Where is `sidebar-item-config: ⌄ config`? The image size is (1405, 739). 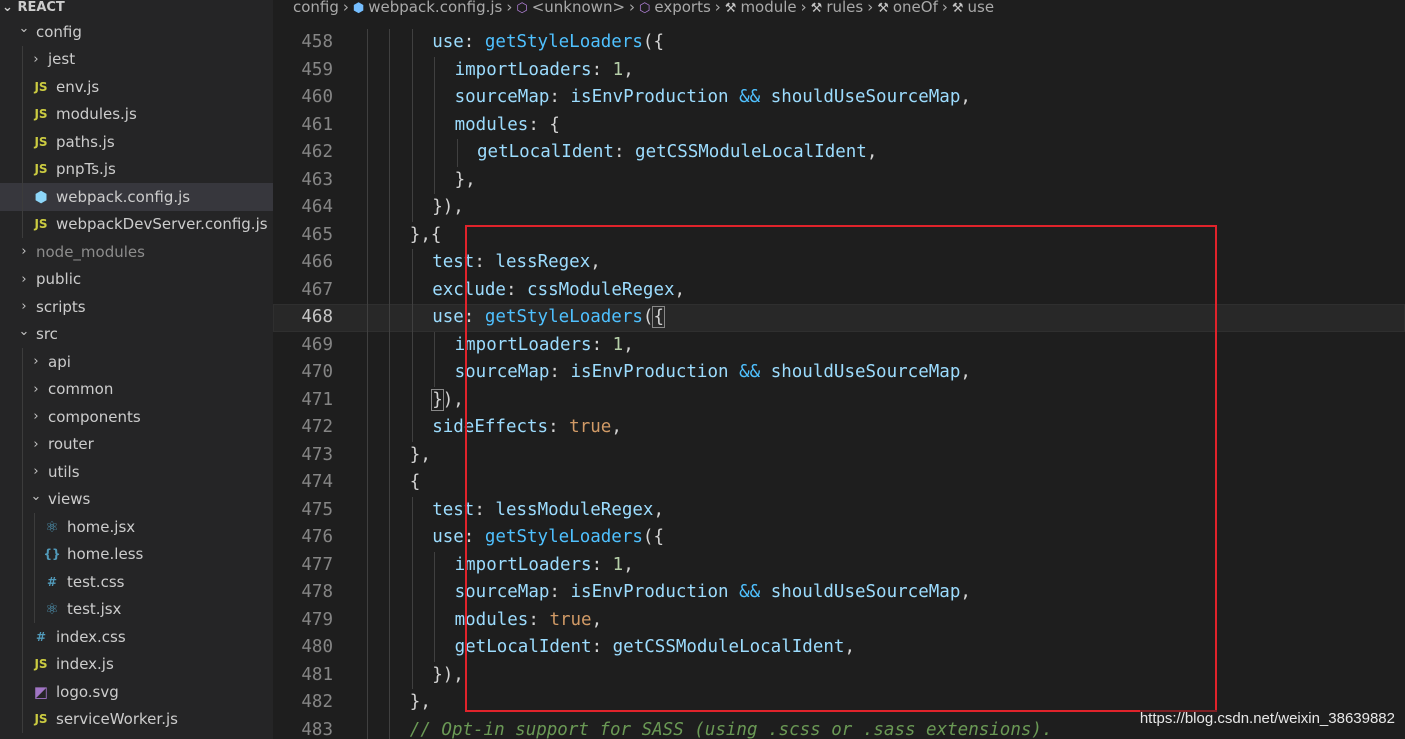
sidebar-item-config: ⌄ config is located at coordinates (136, 32).